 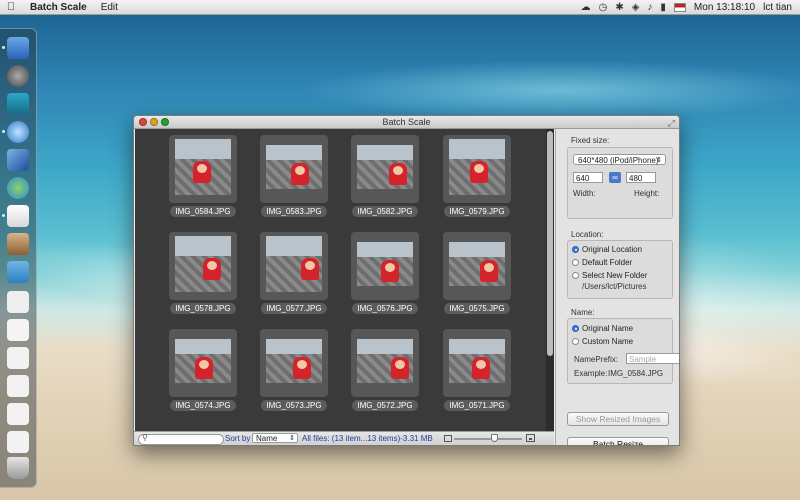 I want to click on dock, so click(x=18, y=258).